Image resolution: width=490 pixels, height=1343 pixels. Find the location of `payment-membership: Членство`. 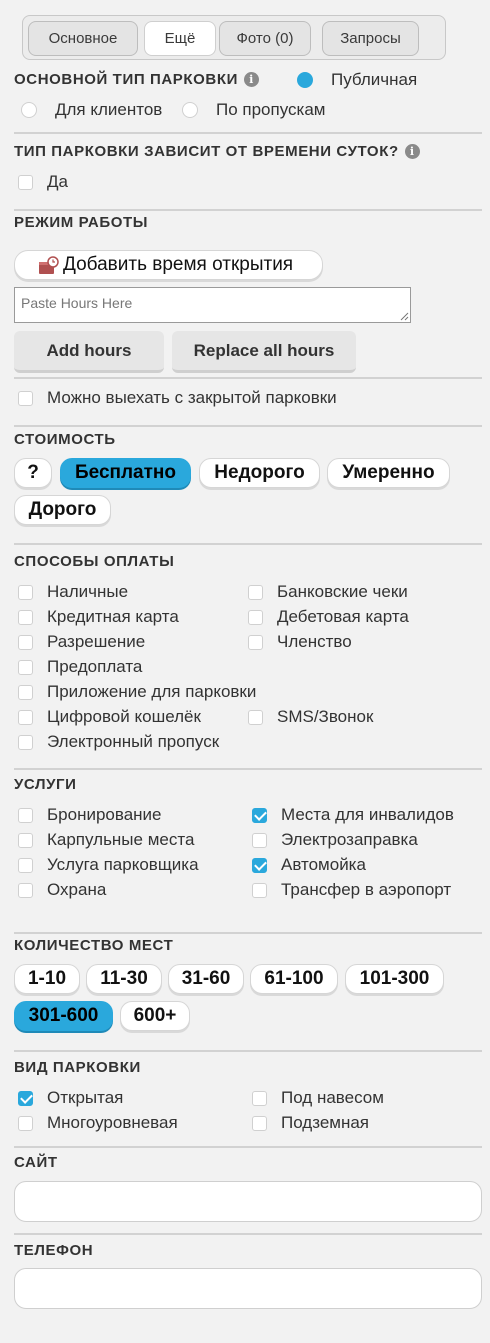

payment-membership: Членство is located at coordinates (300, 642).